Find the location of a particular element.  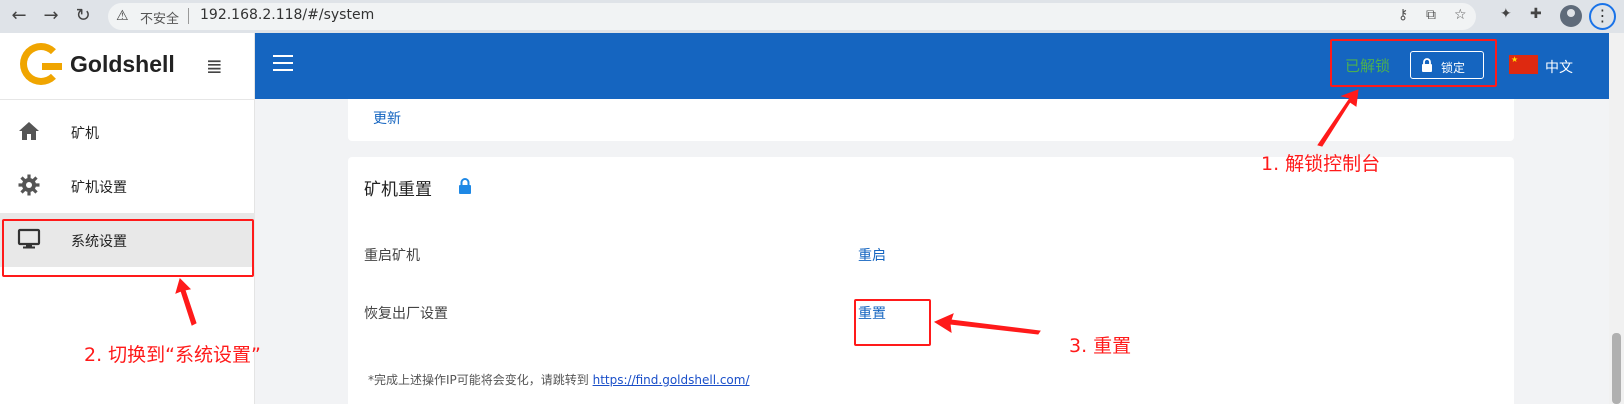

arrow-step2 is located at coordinates (186, 302).